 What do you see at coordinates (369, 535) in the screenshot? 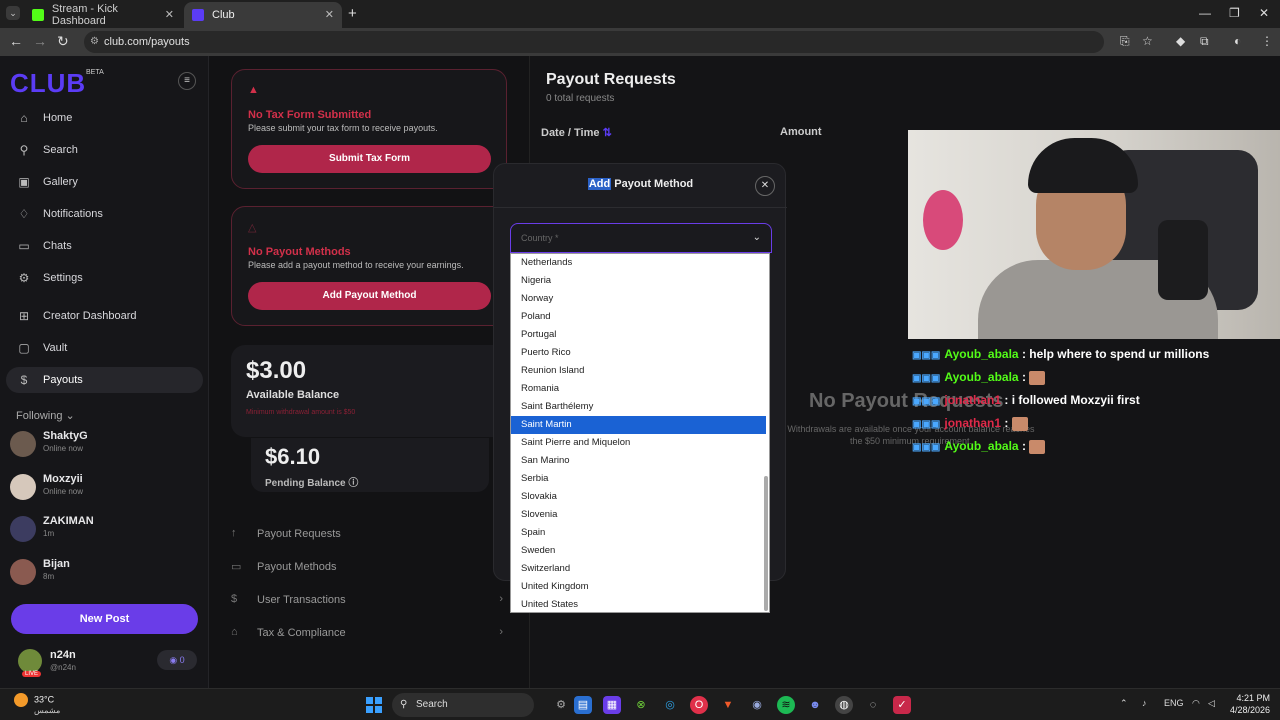
I see `subnav-payout-requests: ↑ Payout Requests` at bounding box center [369, 535].